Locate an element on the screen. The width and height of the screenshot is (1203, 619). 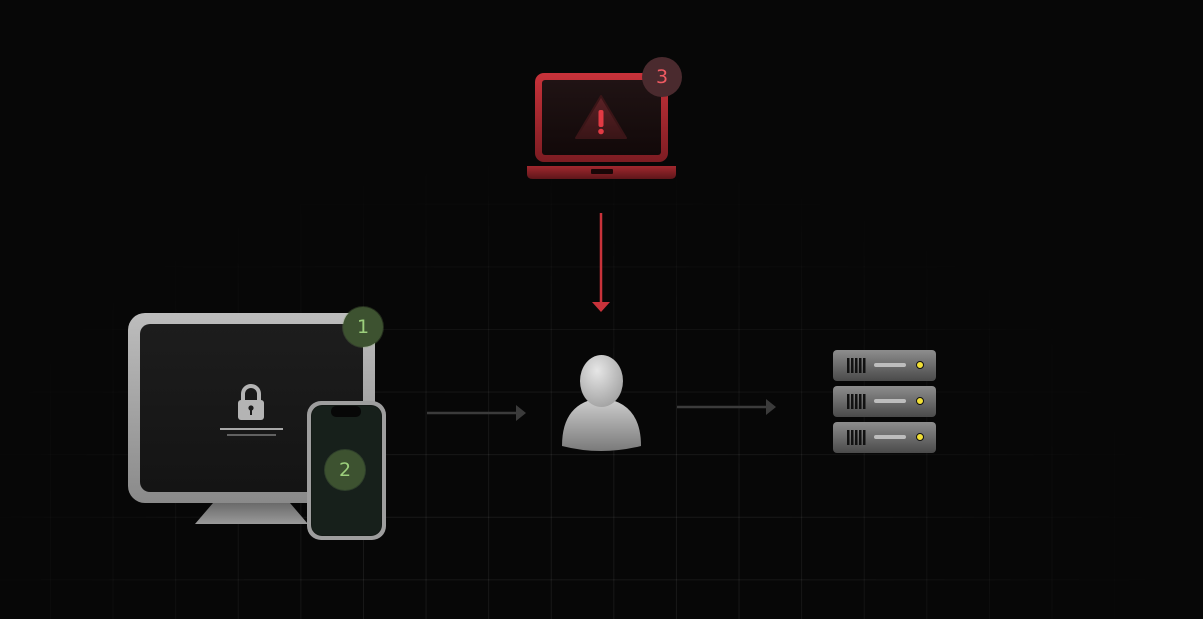
attack-arrow is located at coordinates (601, 262).